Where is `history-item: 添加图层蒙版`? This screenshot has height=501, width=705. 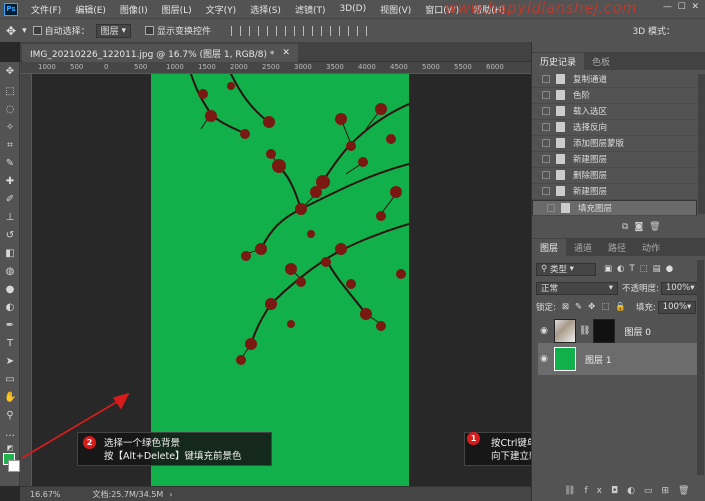 history-item: 添加图层蒙版 is located at coordinates (614, 144).